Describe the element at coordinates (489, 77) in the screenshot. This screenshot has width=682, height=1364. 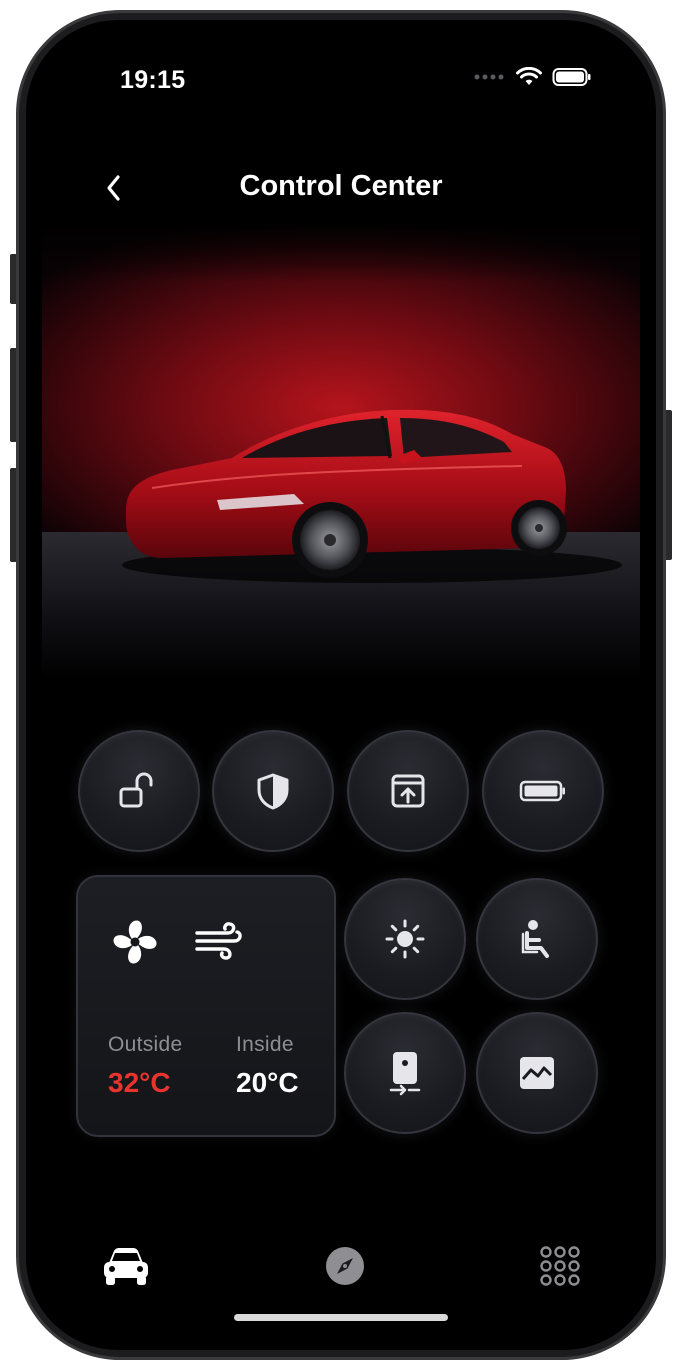
I see `signal-dots-icon` at that location.